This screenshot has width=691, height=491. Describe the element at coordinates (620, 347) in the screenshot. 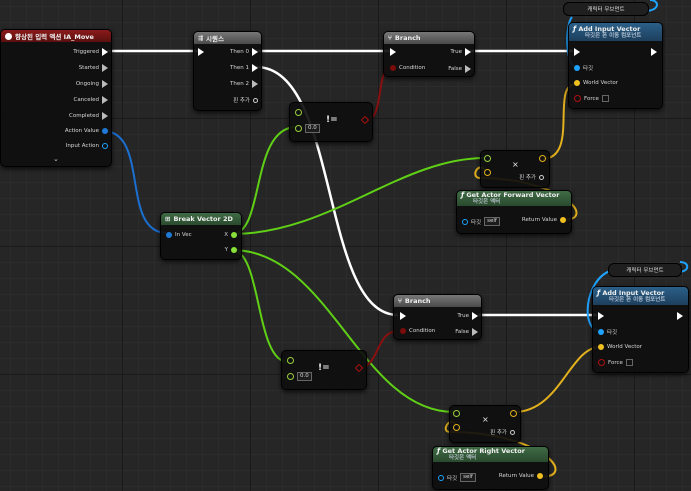

I see `add-input2-world-vector: World Vector` at that location.